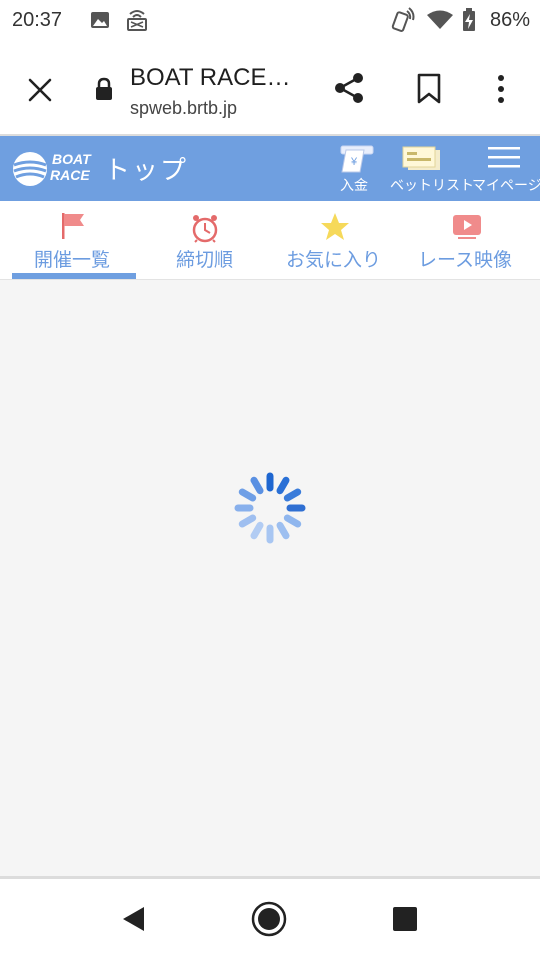 The width and height of the screenshot is (540, 960). I want to click on deposit-button: ¥ 入金, so click(356, 168).